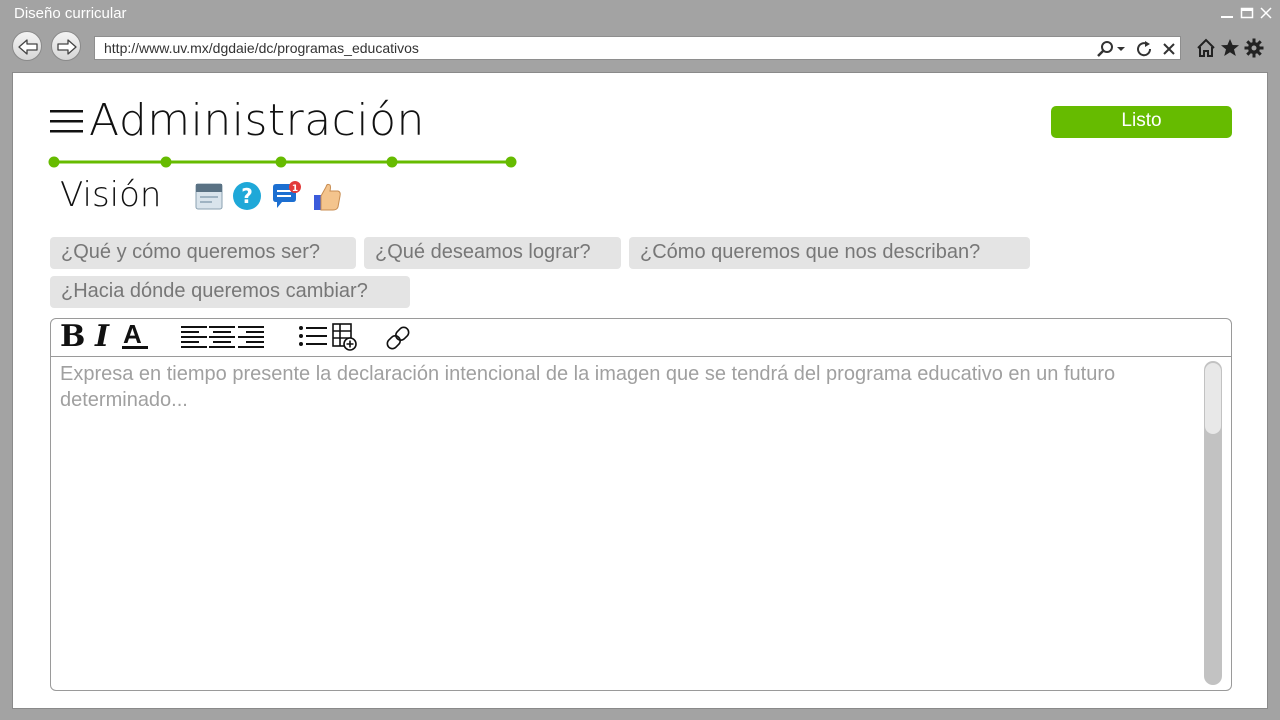 The width and height of the screenshot is (1280, 720). What do you see at coordinates (287, 197) in the screenshot?
I see `comments-icon: 1` at bounding box center [287, 197].